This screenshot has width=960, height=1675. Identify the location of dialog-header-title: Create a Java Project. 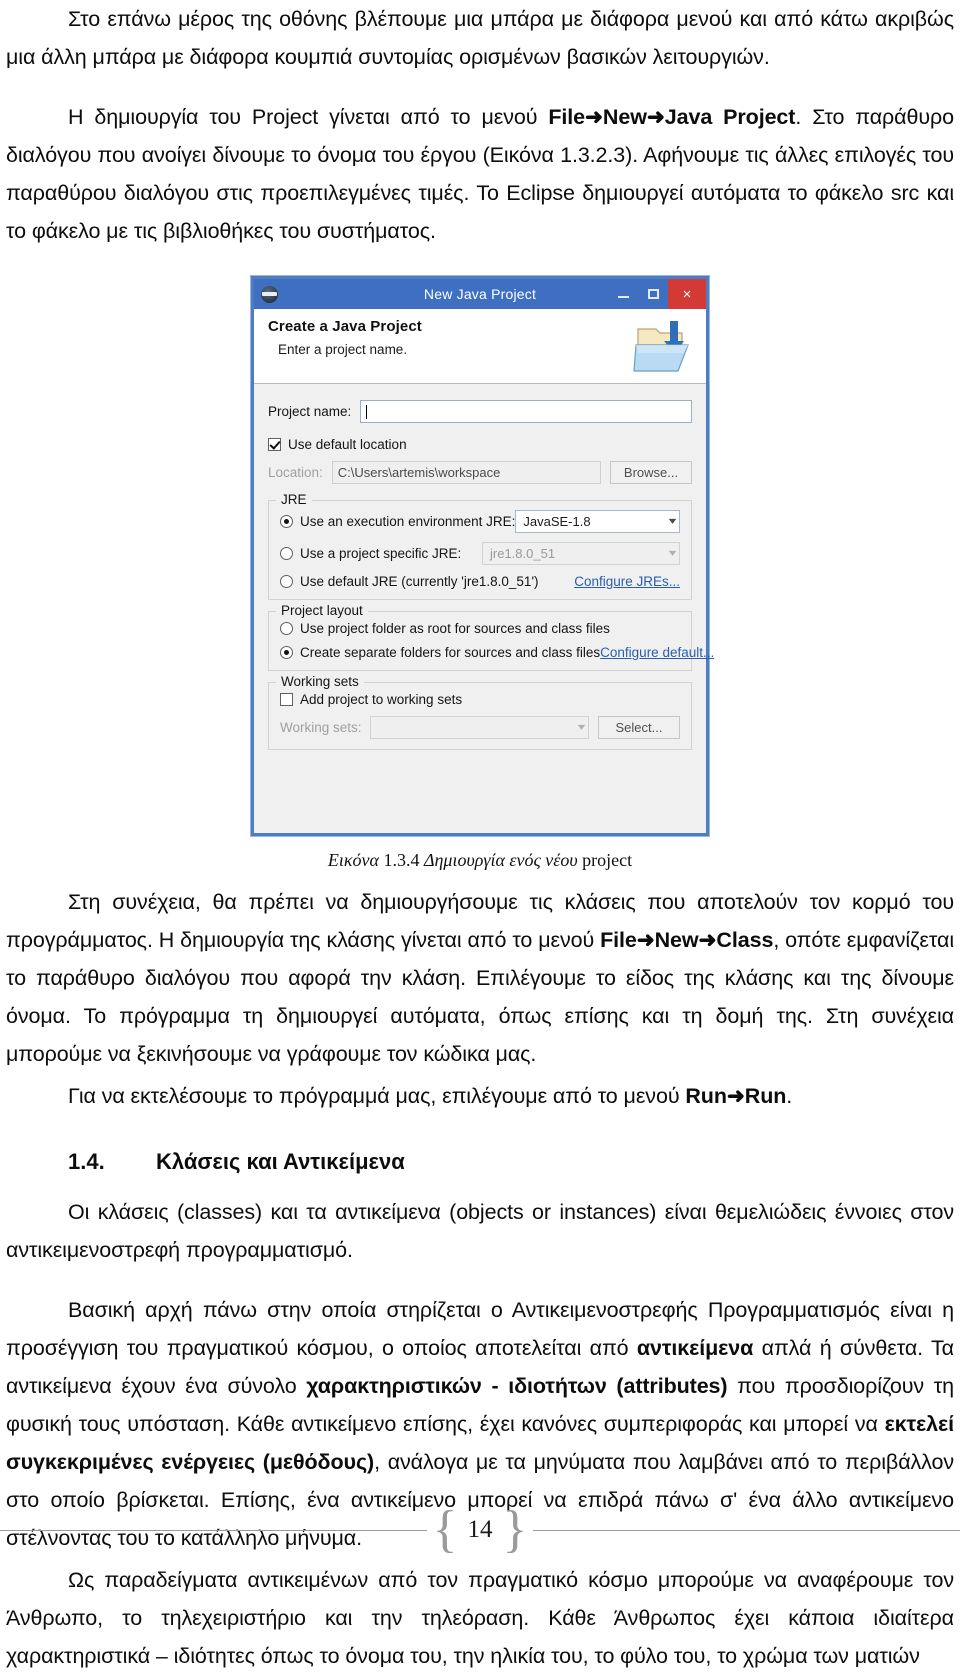
(345, 326).